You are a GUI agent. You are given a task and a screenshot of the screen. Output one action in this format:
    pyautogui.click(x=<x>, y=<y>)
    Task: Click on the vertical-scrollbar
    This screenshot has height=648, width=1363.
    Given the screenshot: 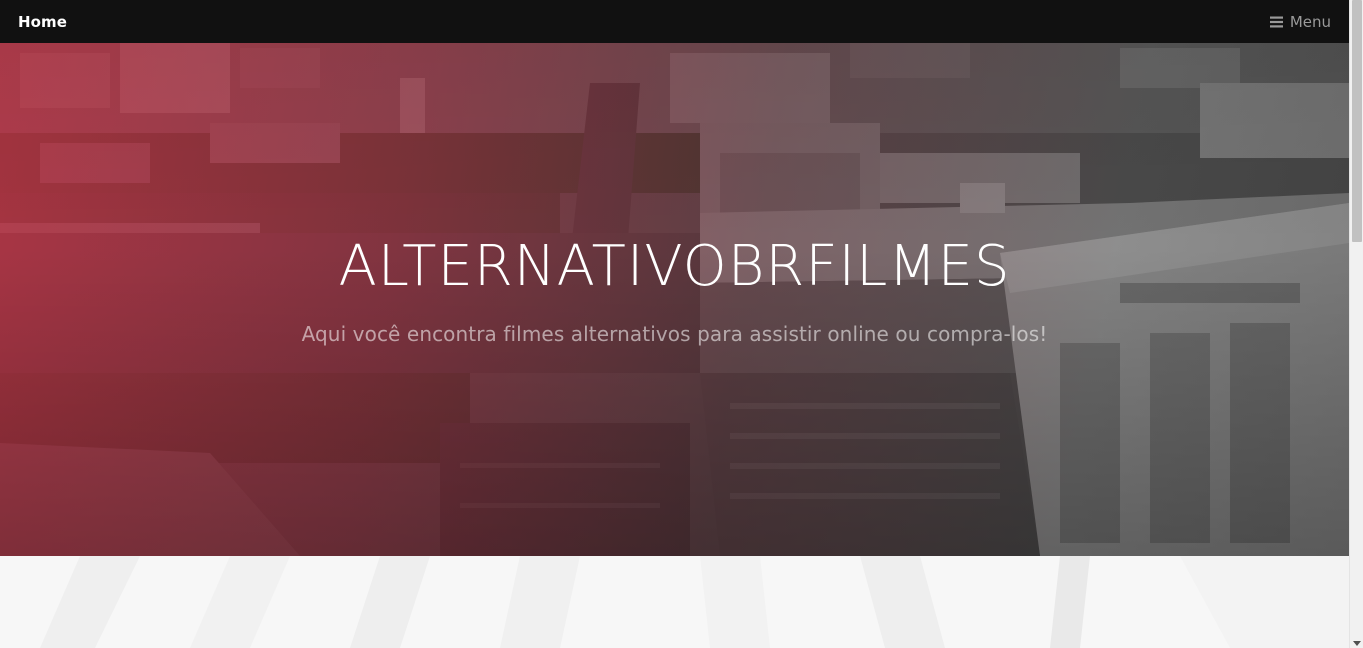 What is the action you would take?
    pyautogui.click(x=1356, y=324)
    